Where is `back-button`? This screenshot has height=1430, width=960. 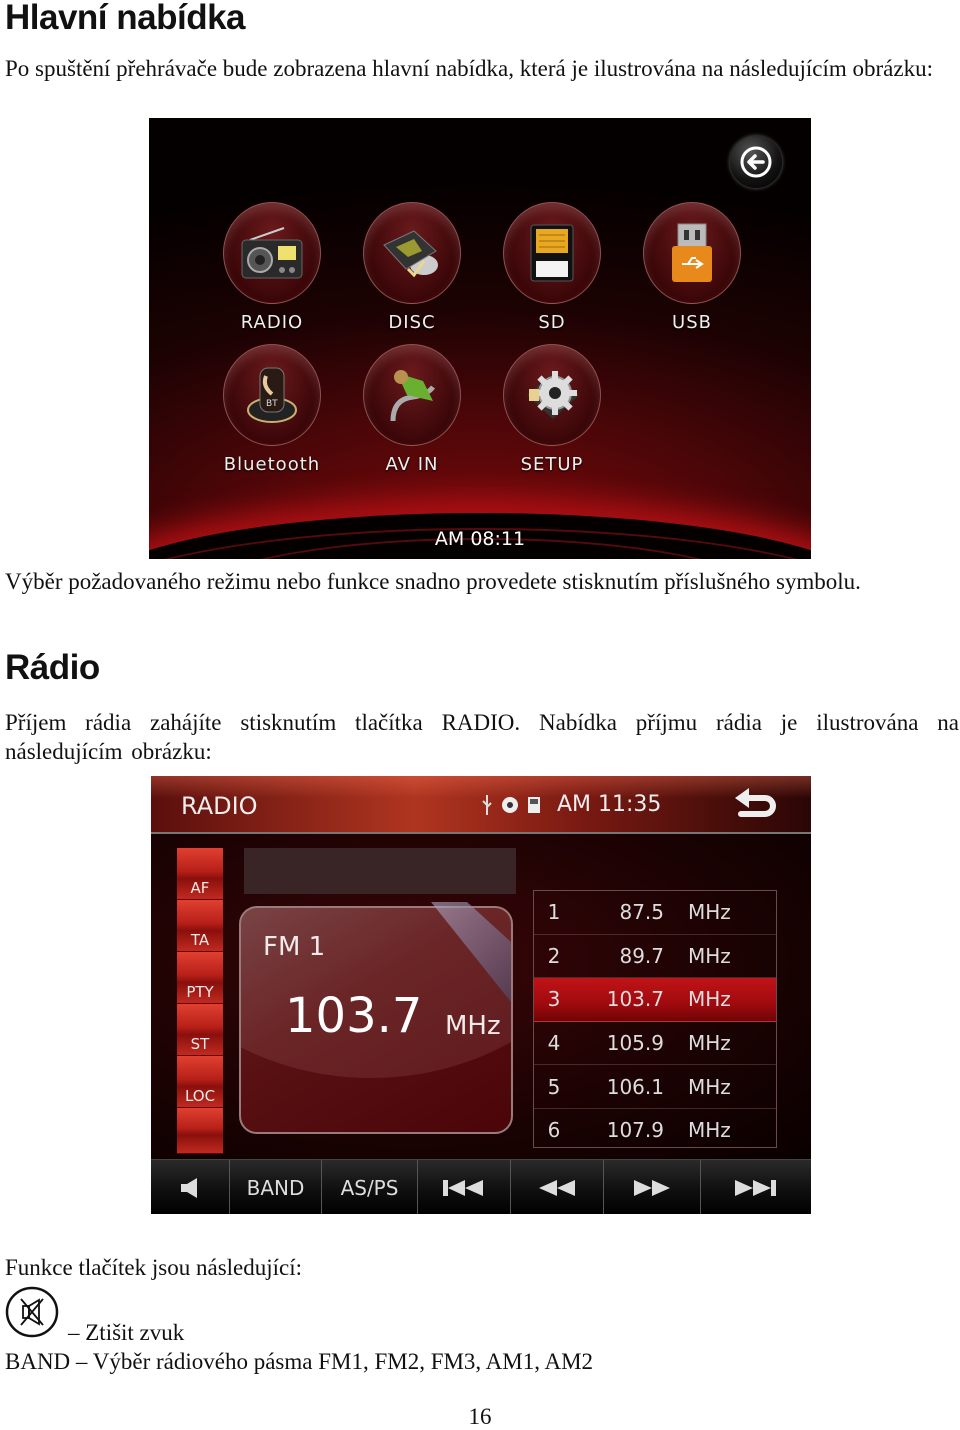
back-button is located at coordinates (756, 162).